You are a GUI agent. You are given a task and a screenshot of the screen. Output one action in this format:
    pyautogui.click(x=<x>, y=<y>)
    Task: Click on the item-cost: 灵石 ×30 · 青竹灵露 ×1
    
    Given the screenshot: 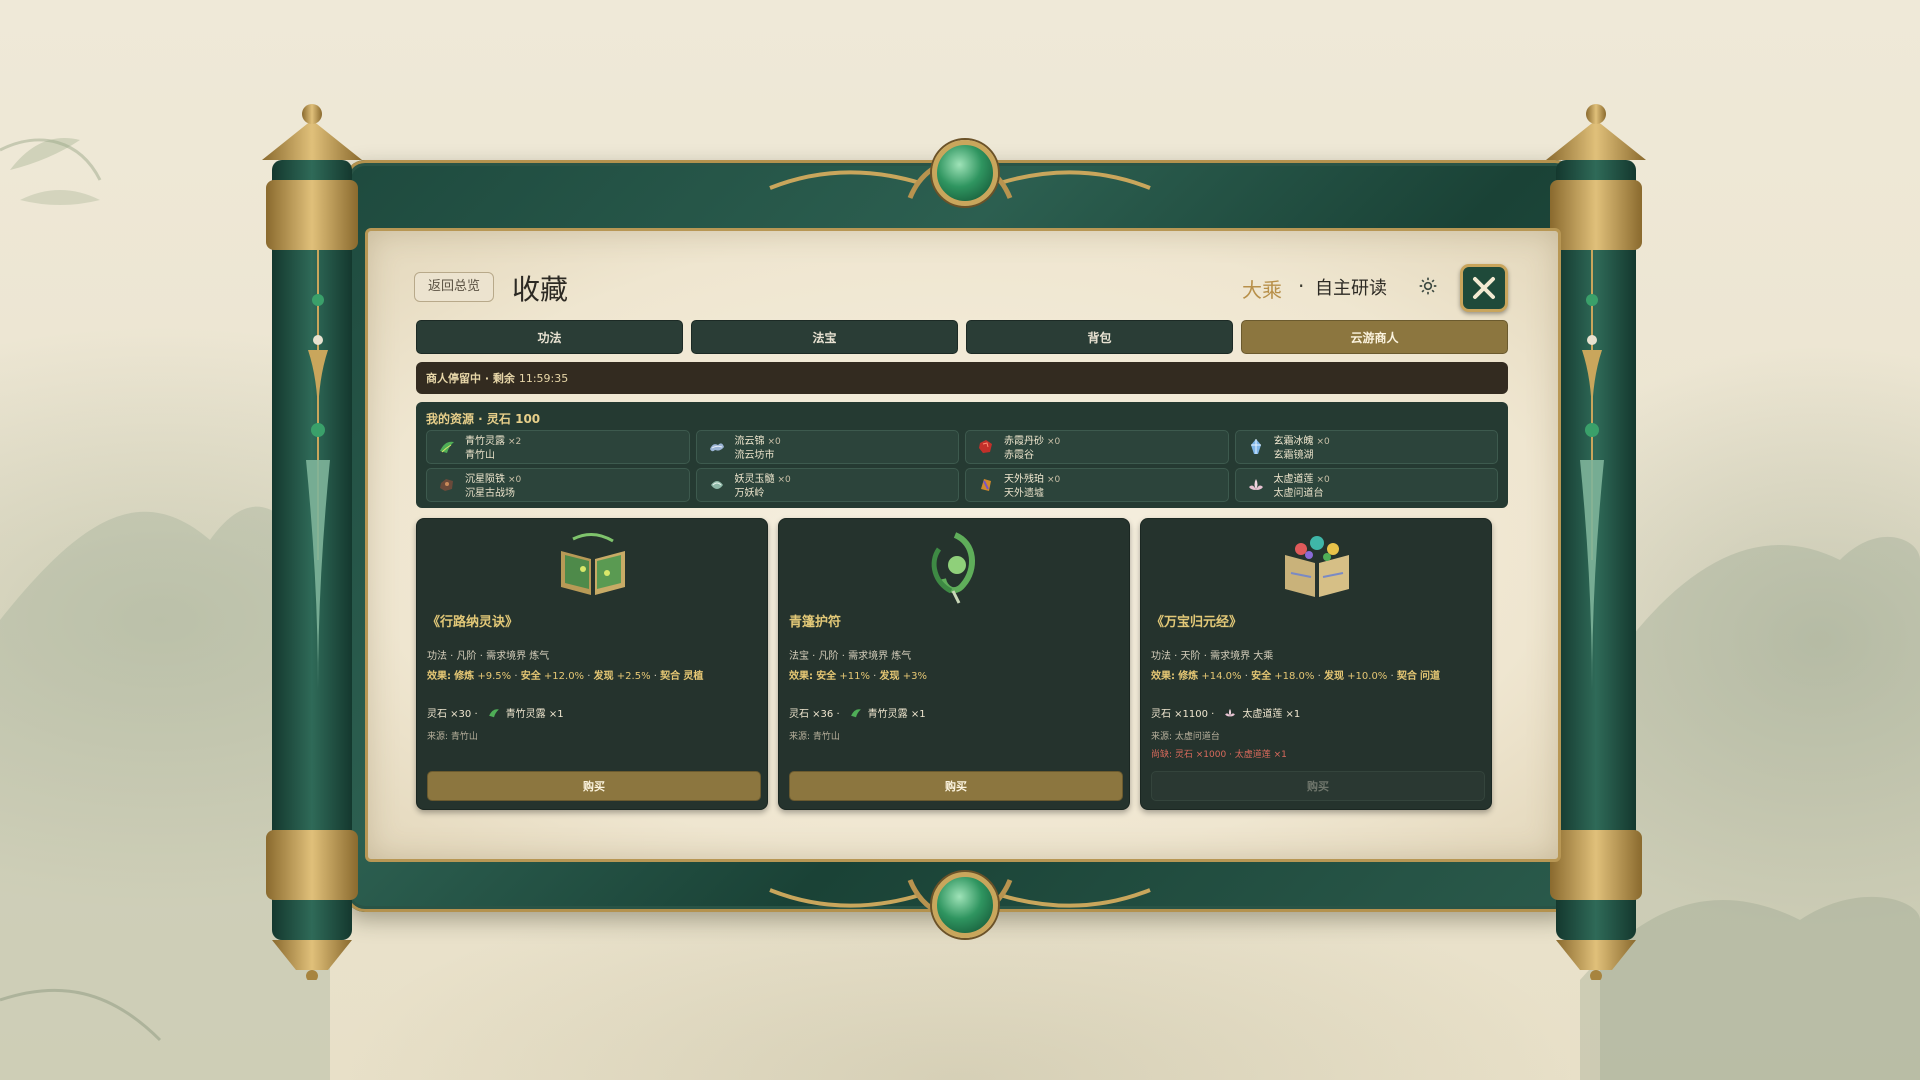 What is the action you would take?
    pyautogui.click(x=495, y=712)
    